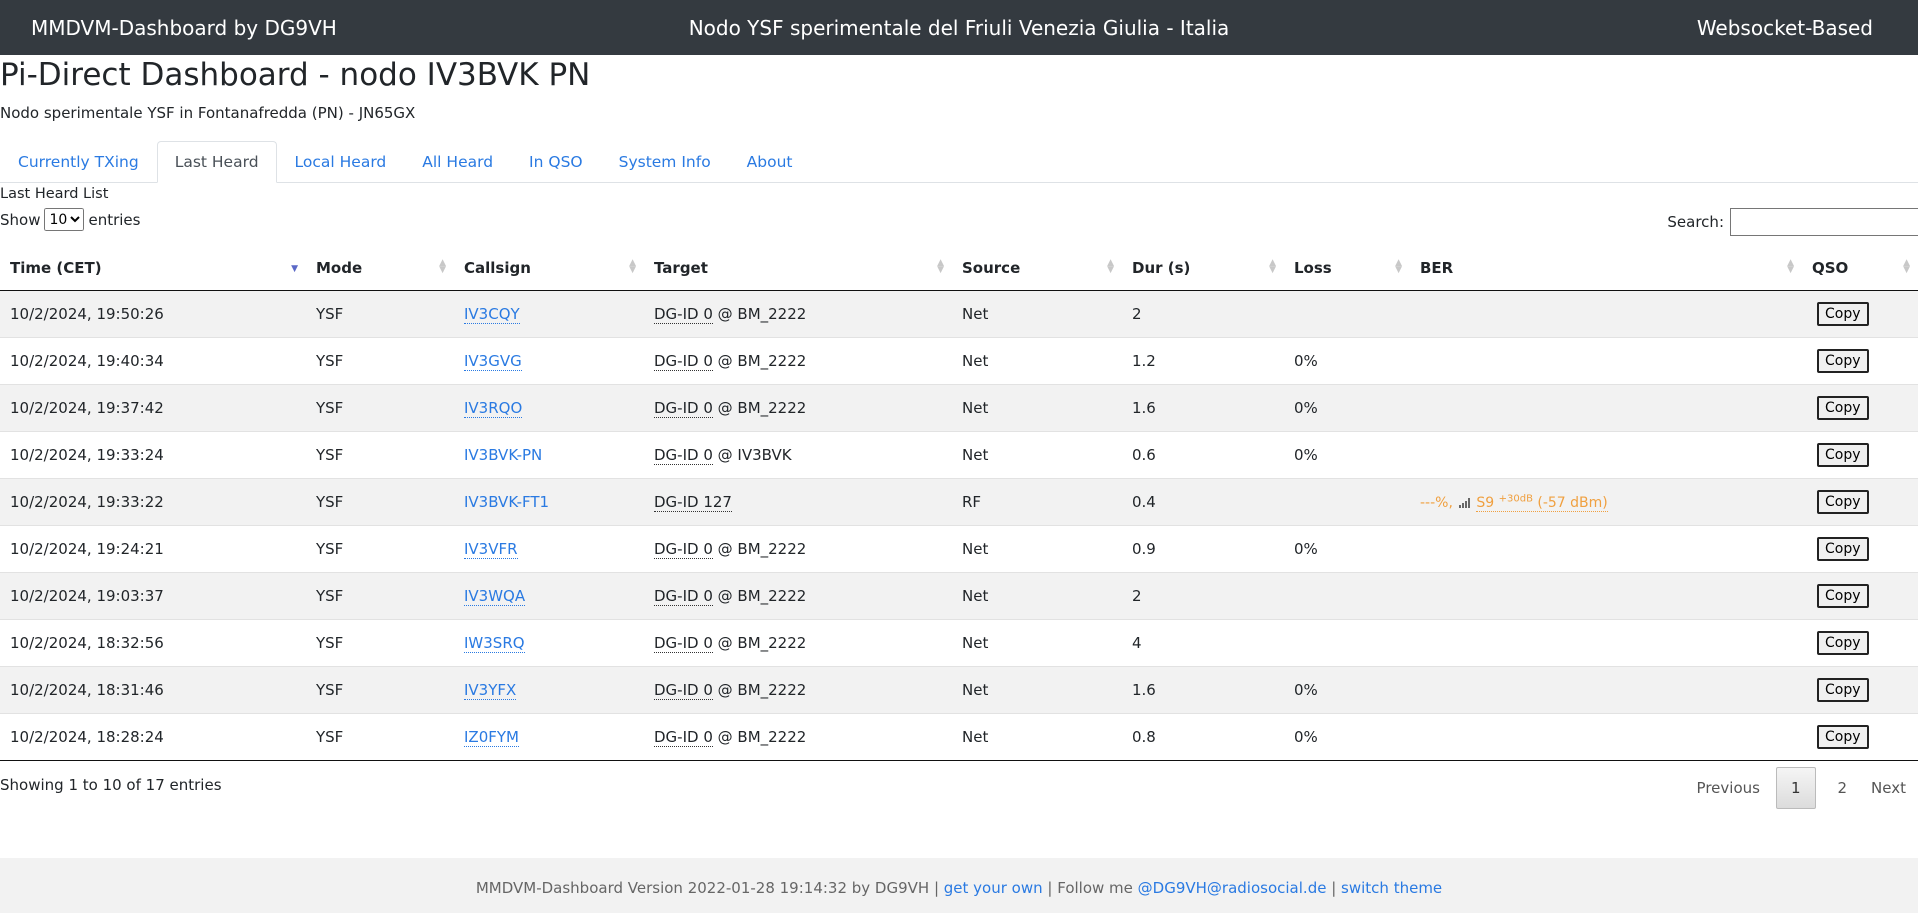 The image size is (1918, 918). Describe the element at coordinates (495, 596) in the screenshot. I see `callsign-link: IV3WQA` at that location.